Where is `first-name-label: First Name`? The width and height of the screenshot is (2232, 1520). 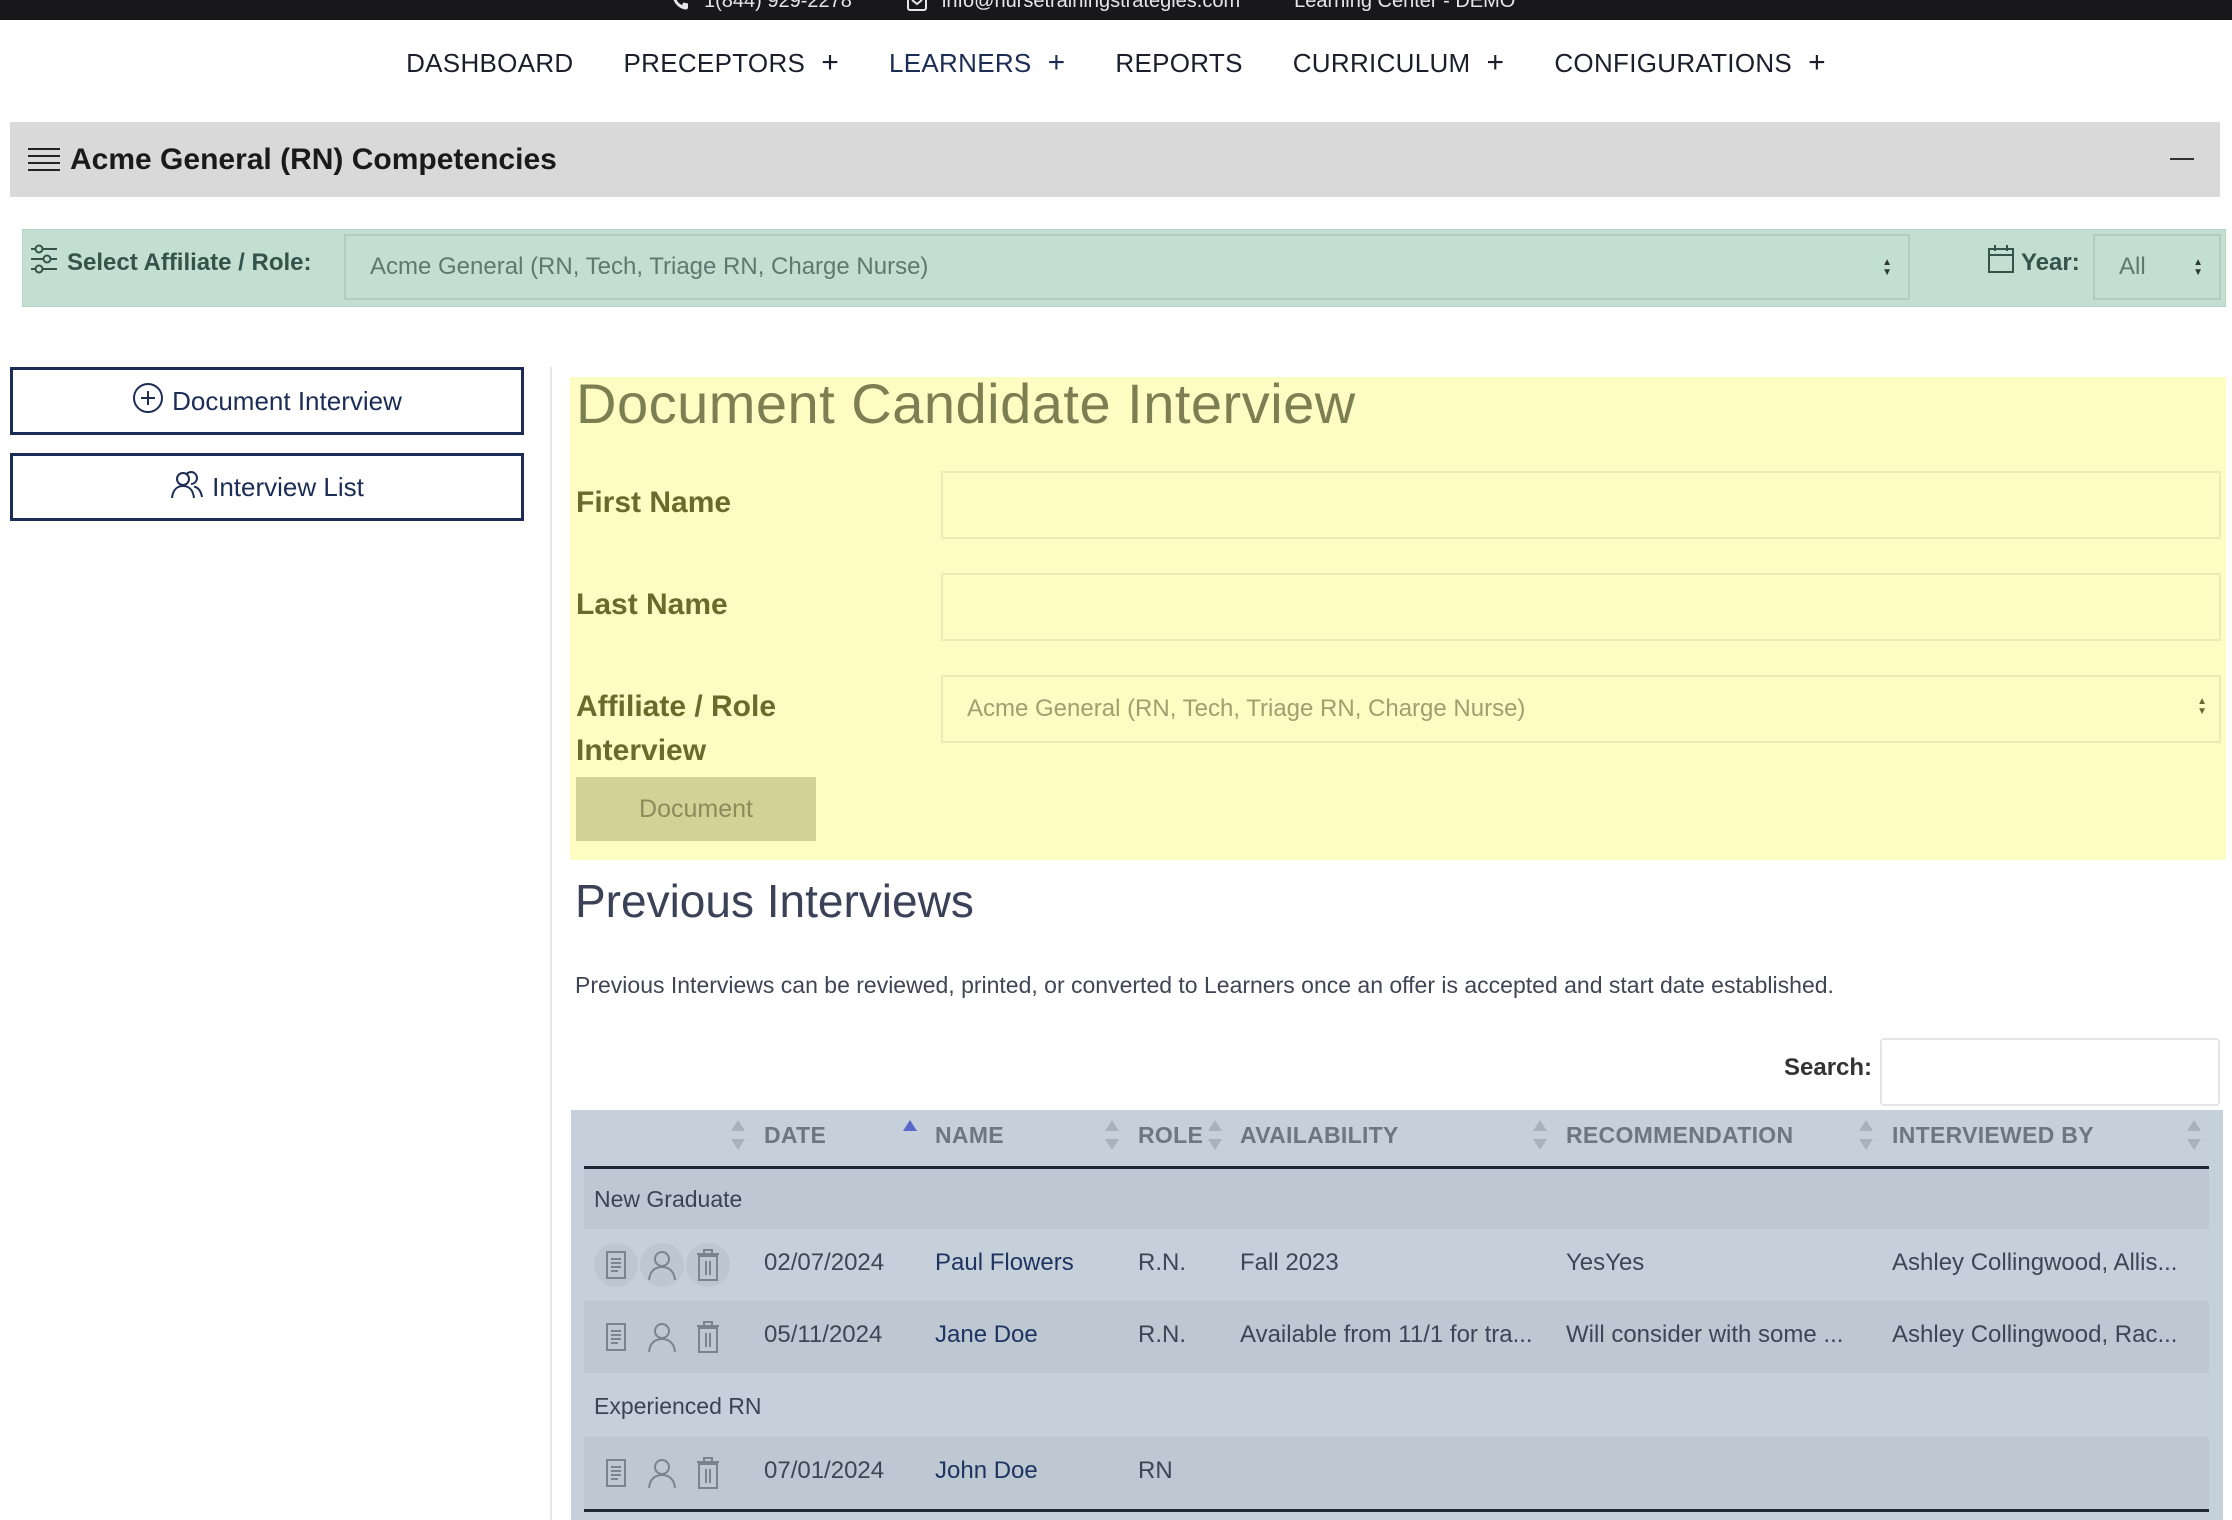
first-name-label: First Name is located at coordinates (654, 502).